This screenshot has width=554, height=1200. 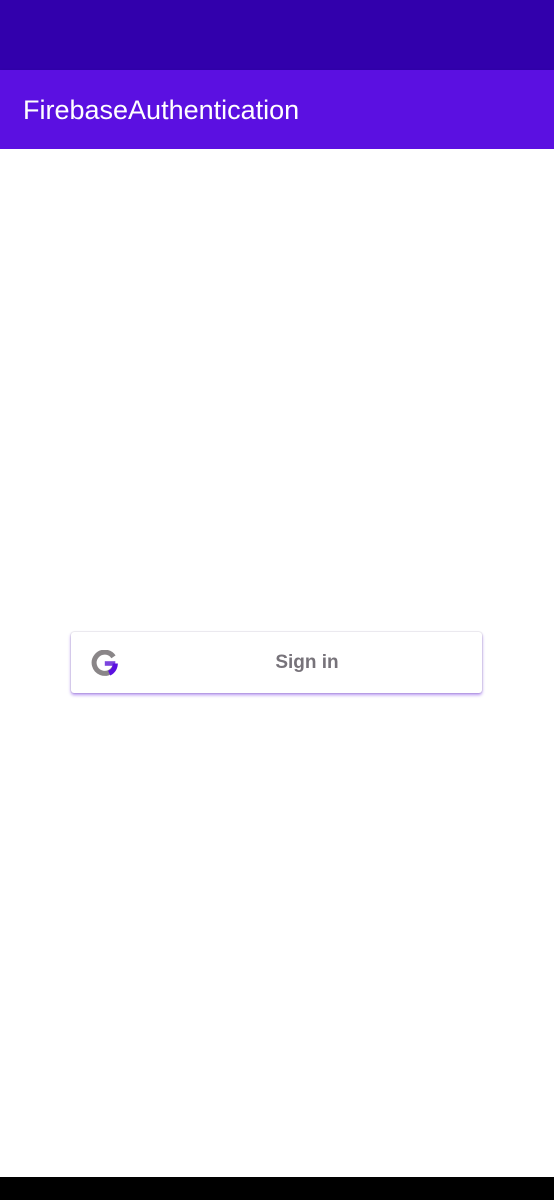 What do you see at coordinates (307, 662) in the screenshot?
I see `sign-in-label: Sign in` at bounding box center [307, 662].